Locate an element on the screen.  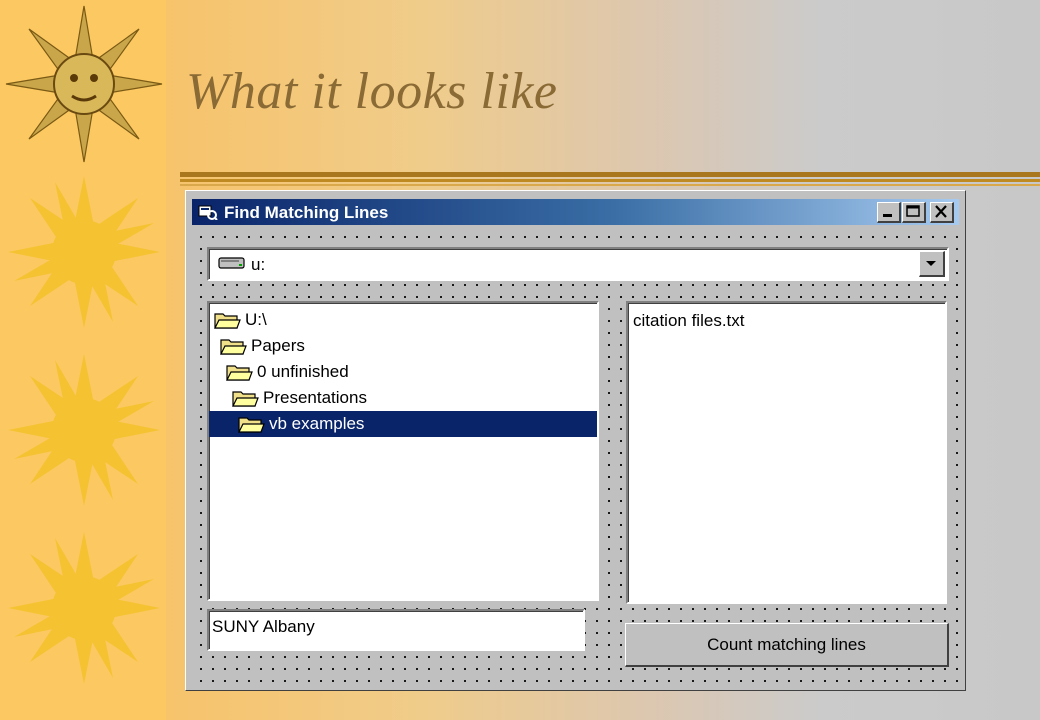
dropdown-button is located at coordinates (932, 264).